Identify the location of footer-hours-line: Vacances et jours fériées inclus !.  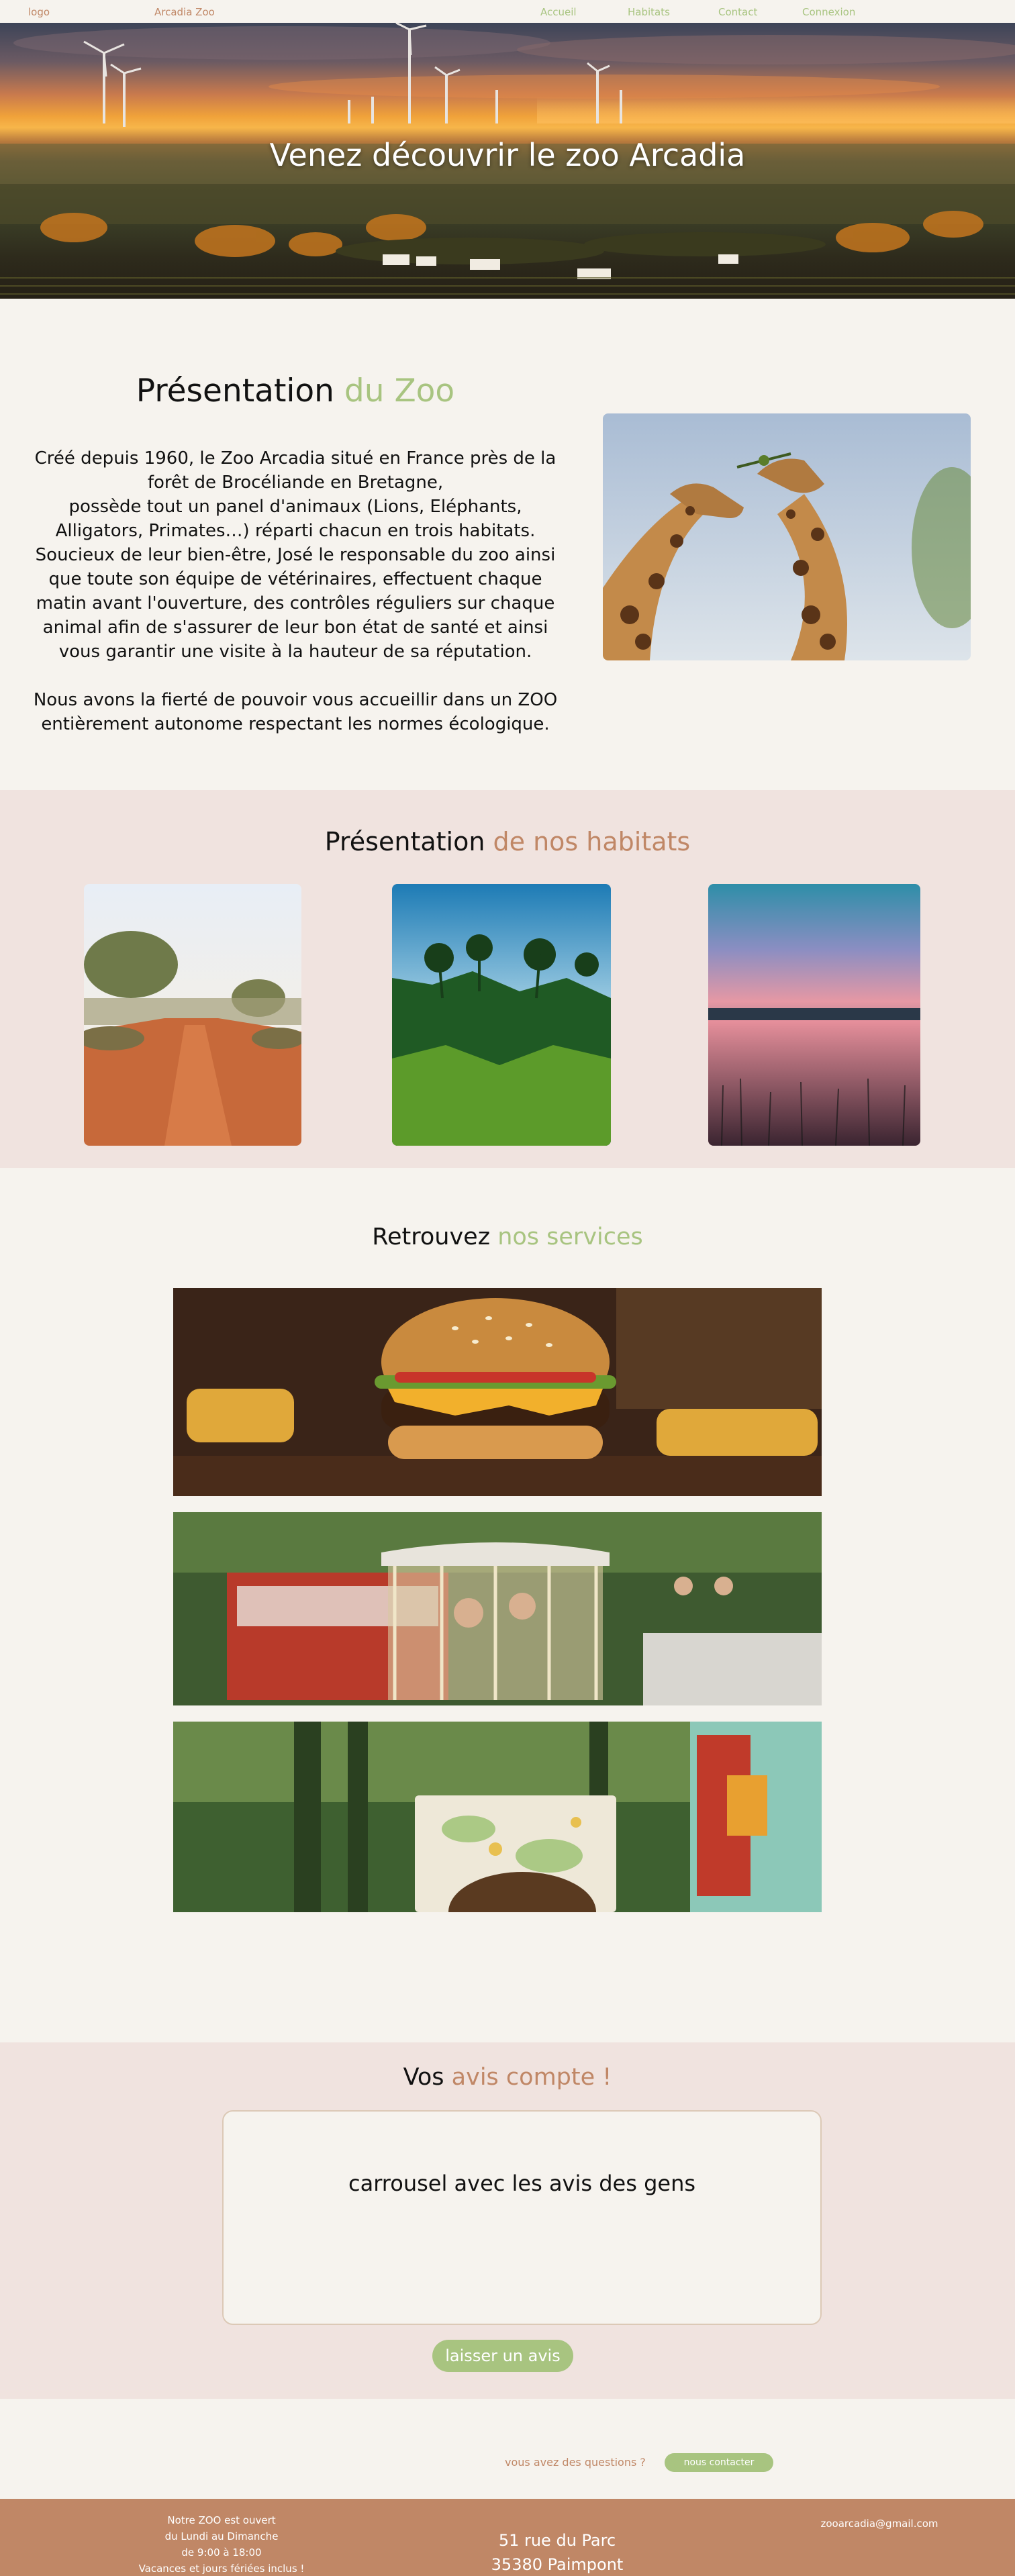
(222, 2569).